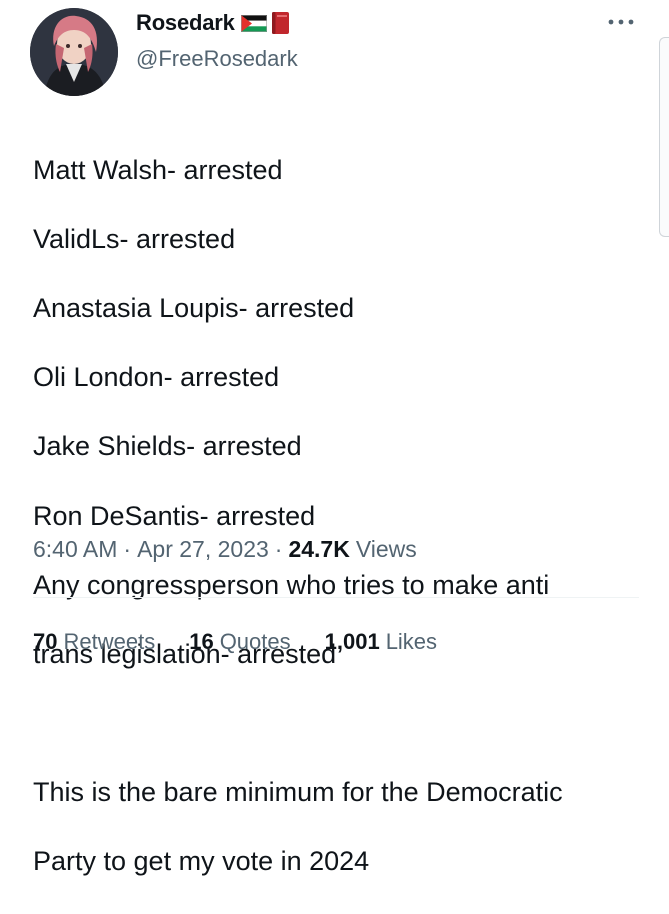 This screenshot has width=669, height=914. I want to click on tweet-line: Matt Walsh- arrested, so click(158, 169).